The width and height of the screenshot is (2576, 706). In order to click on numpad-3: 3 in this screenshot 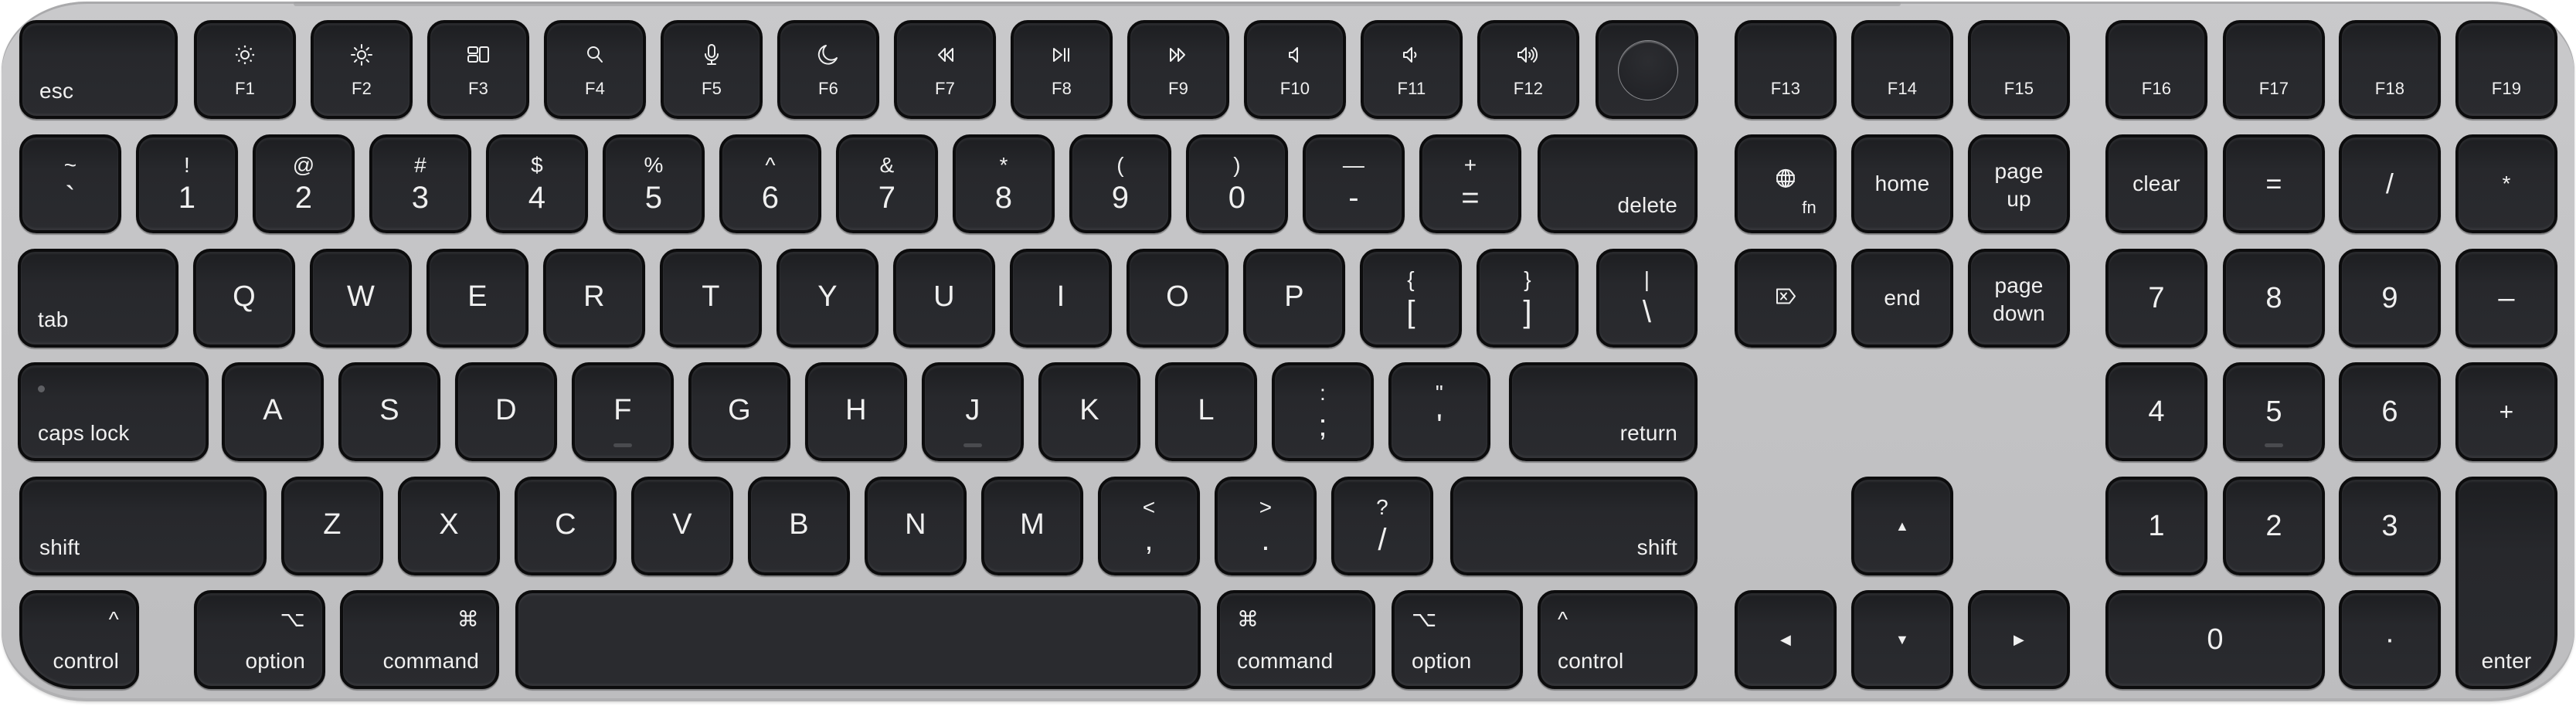, I will do `click(2390, 526)`.